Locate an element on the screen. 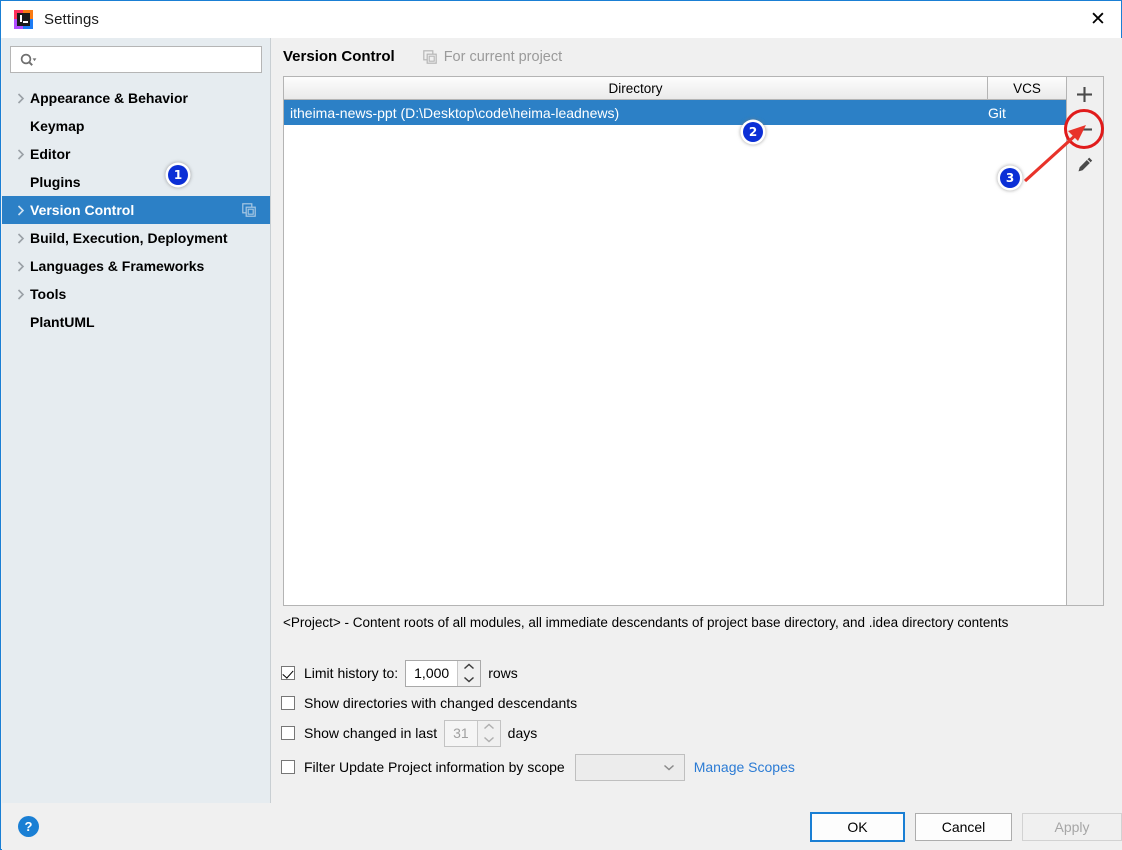 The width and height of the screenshot is (1122, 850). show-changed-label: Show changed in last is located at coordinates (371, 733).